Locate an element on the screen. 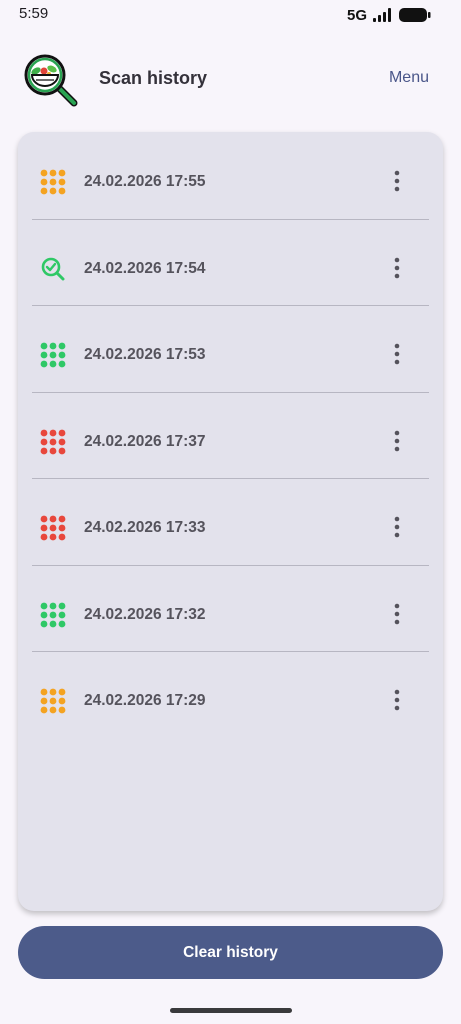 This screenshot has height=1024, width=461. status-time: 5:59 is located at coordinates (34, 13).